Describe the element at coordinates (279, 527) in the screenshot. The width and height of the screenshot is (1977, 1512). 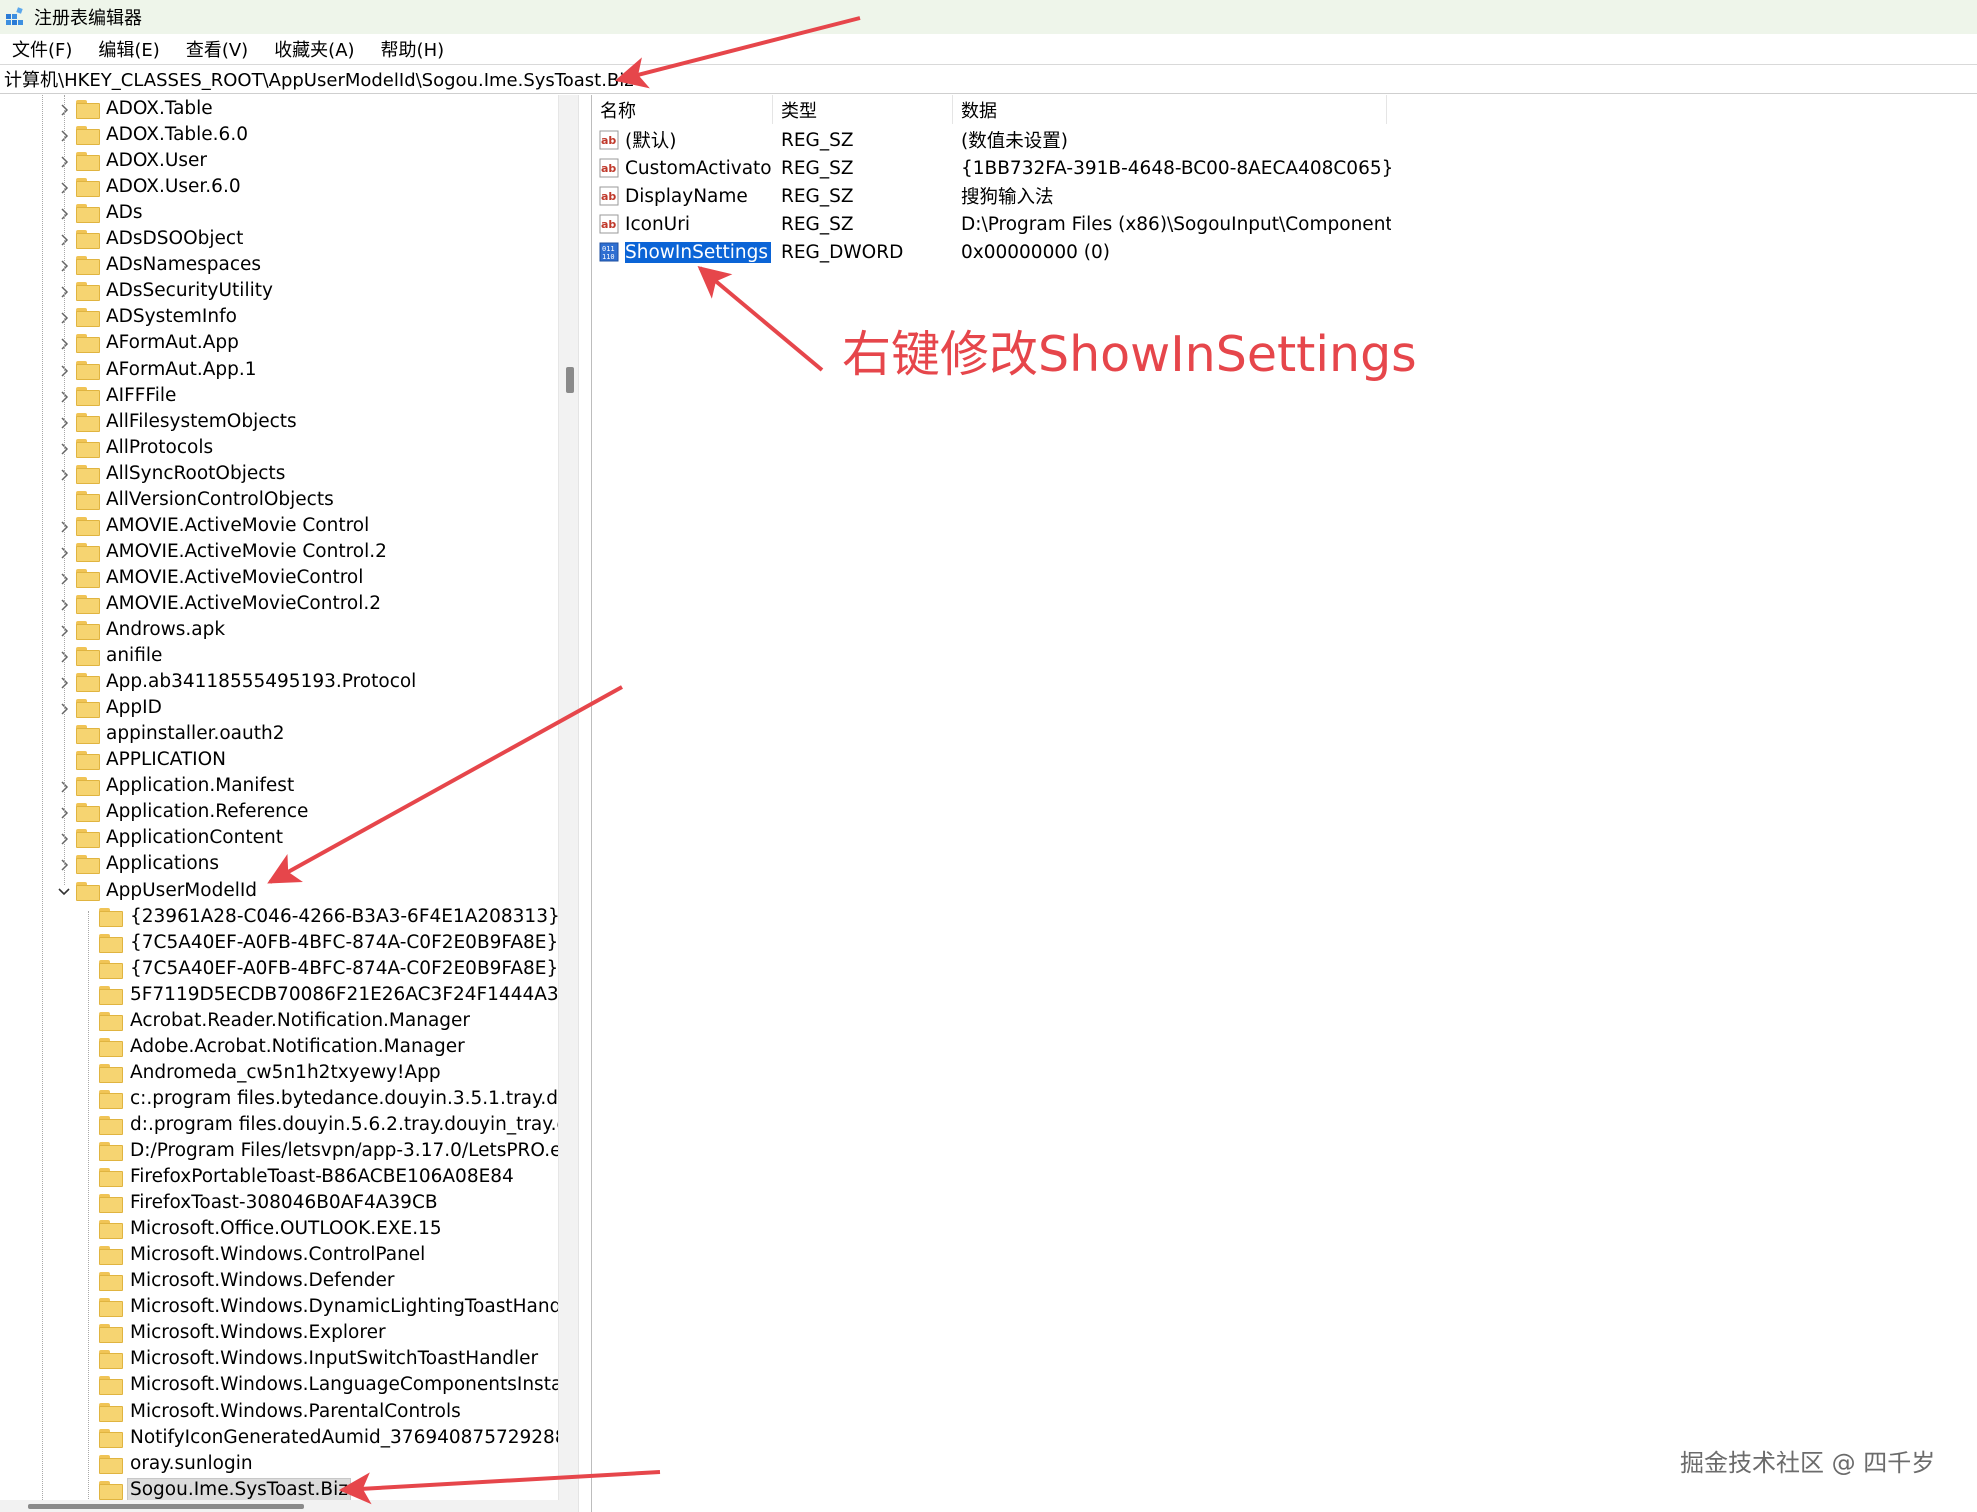
I see `tree-item: AMOVIE.ActiveMovie Control` at that location.